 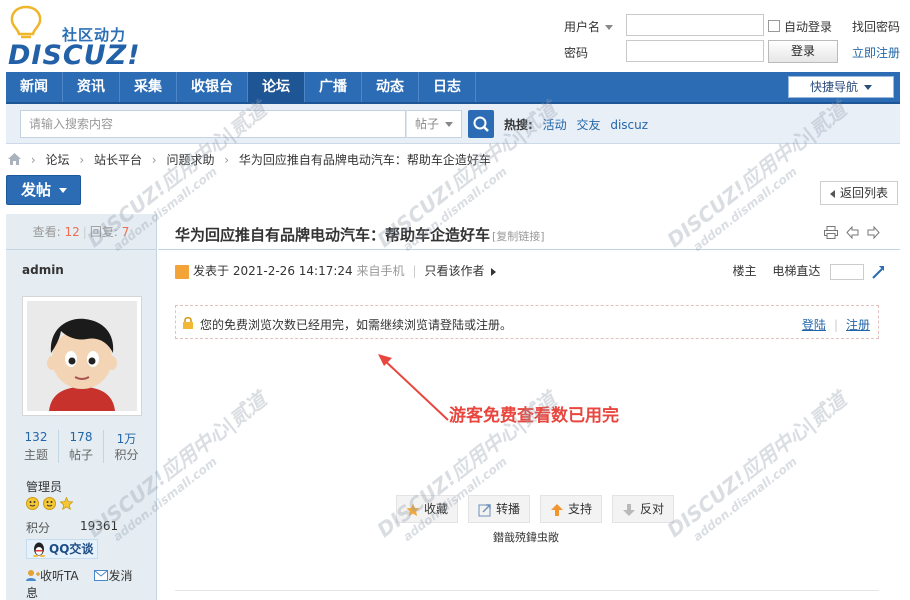 I want to click on smiley-icon, so click(x=49, y=503).